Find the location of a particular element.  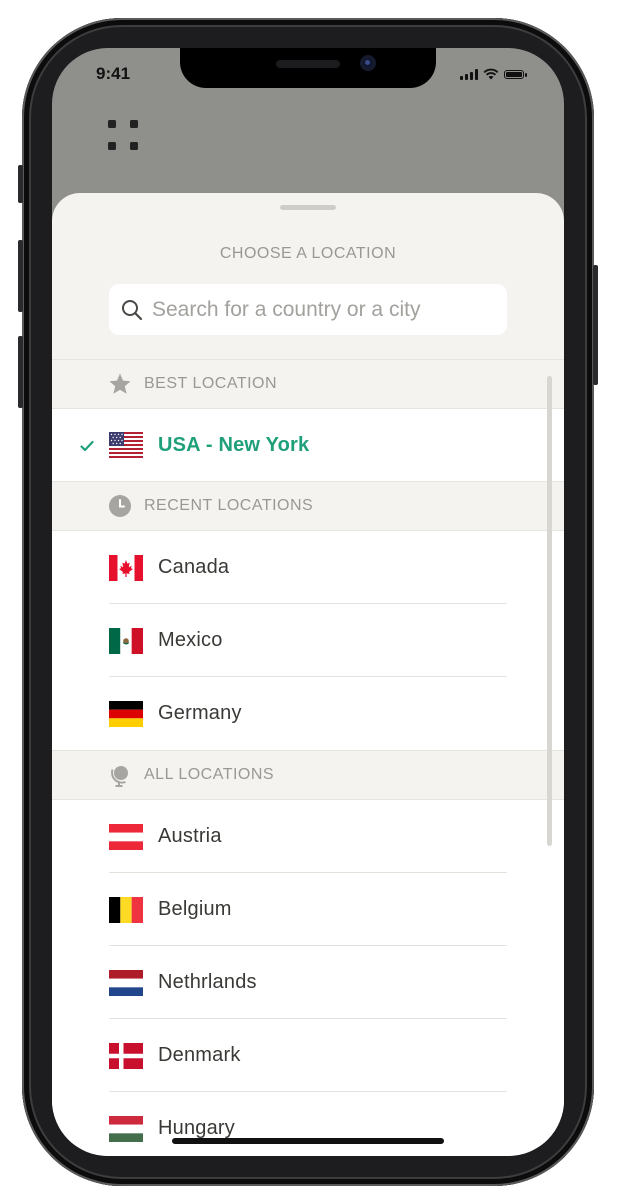

location-label: Mexico is located at coordinates (190, 640).